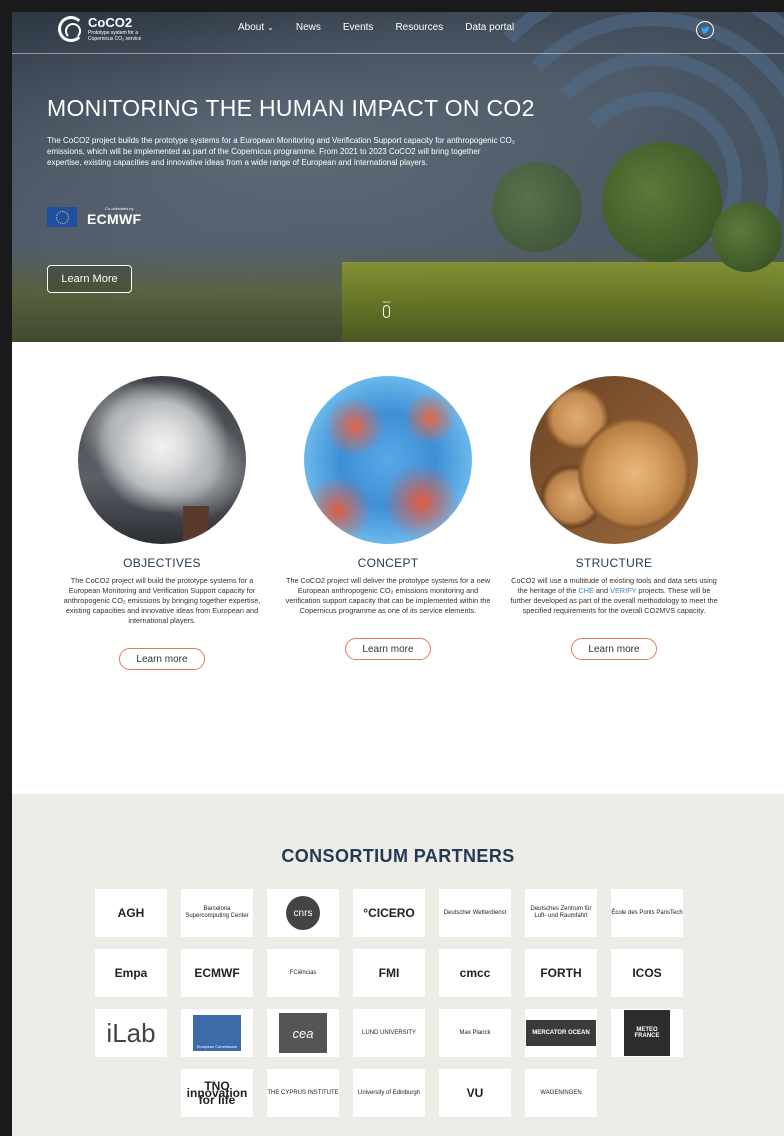  I want to click on nav-data-portal: Data portal, so click(489, 27).